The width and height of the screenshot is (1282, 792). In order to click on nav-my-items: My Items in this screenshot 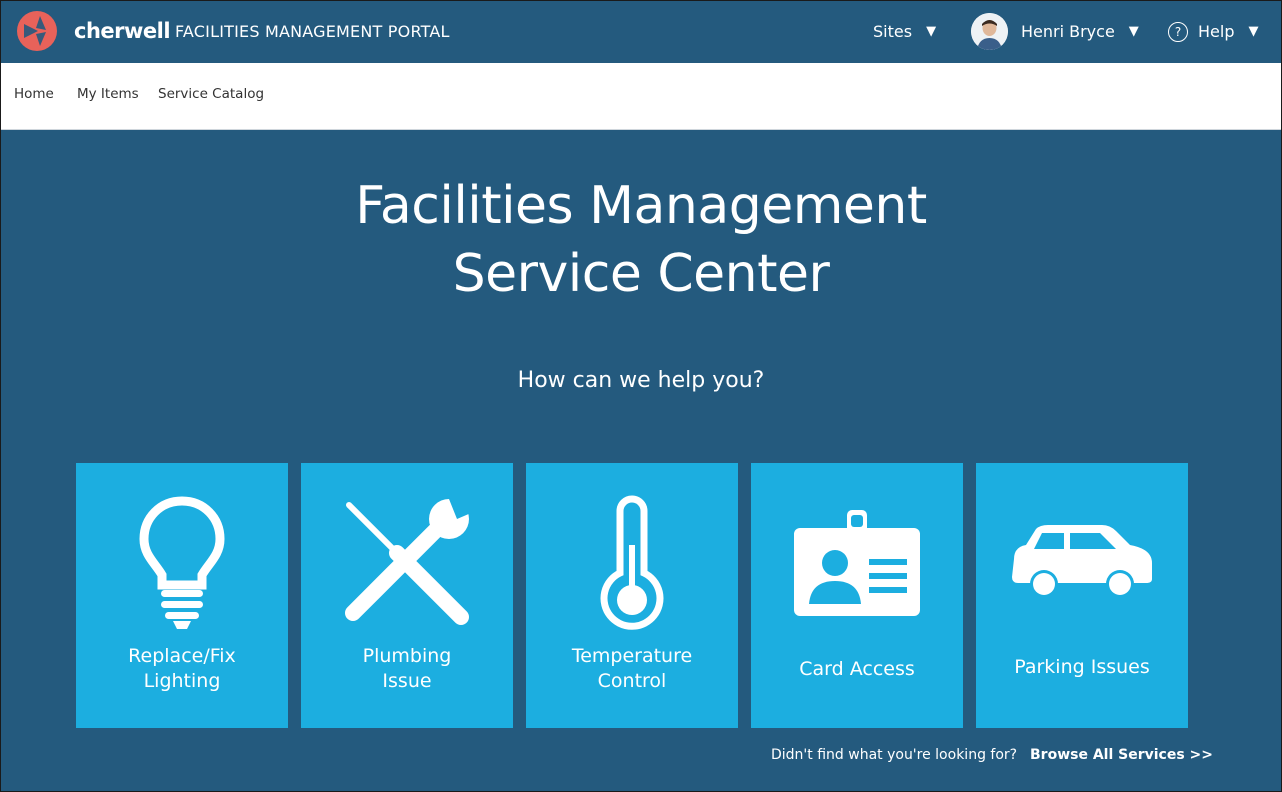, I will do `click(108, 94)`.